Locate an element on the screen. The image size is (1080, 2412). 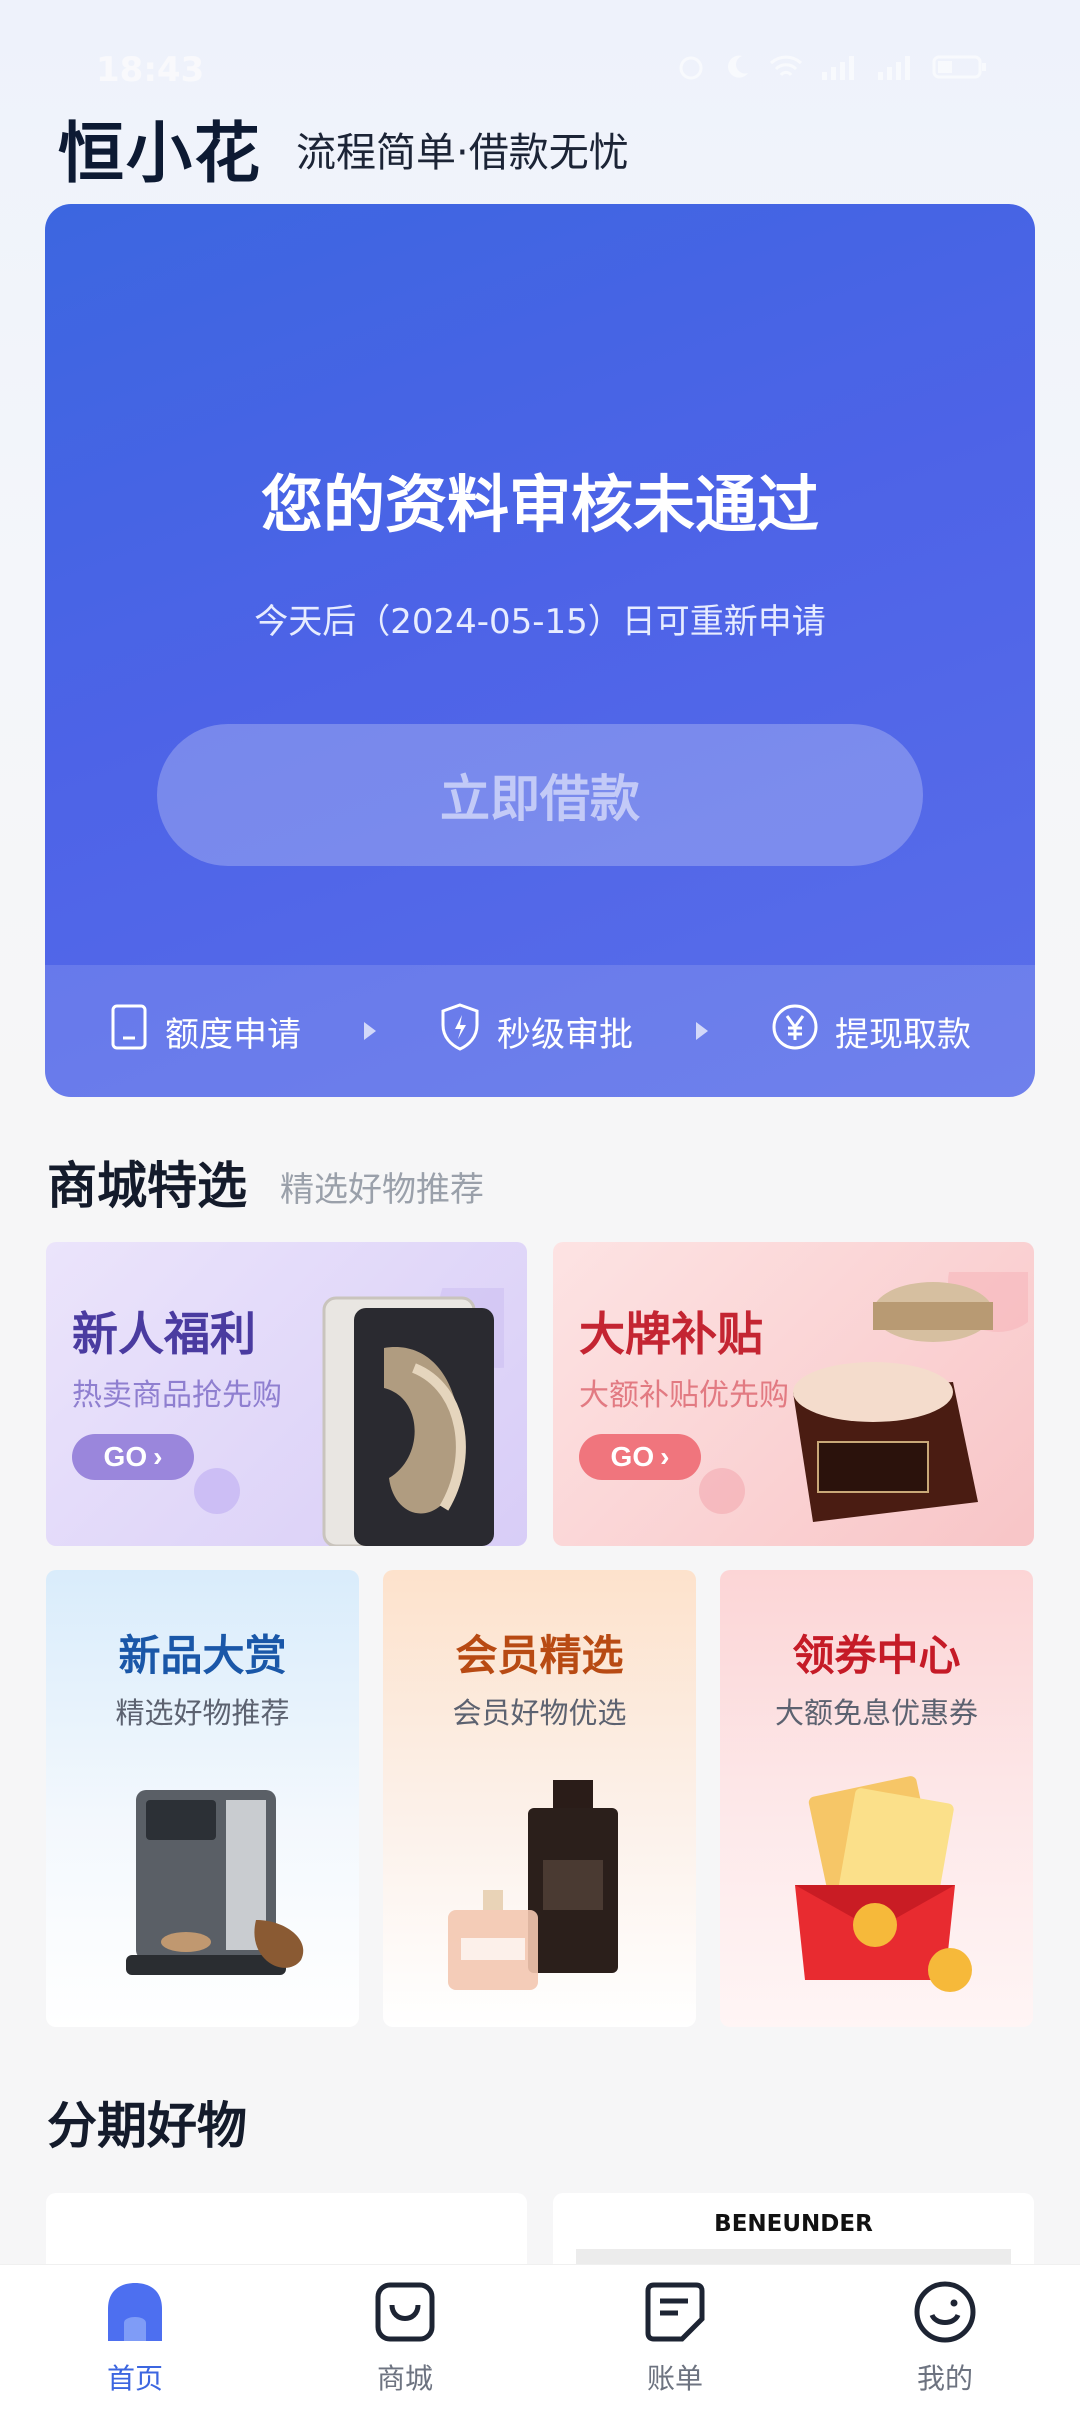
shopping-bag-icon is located at coordinates (405, 2314).